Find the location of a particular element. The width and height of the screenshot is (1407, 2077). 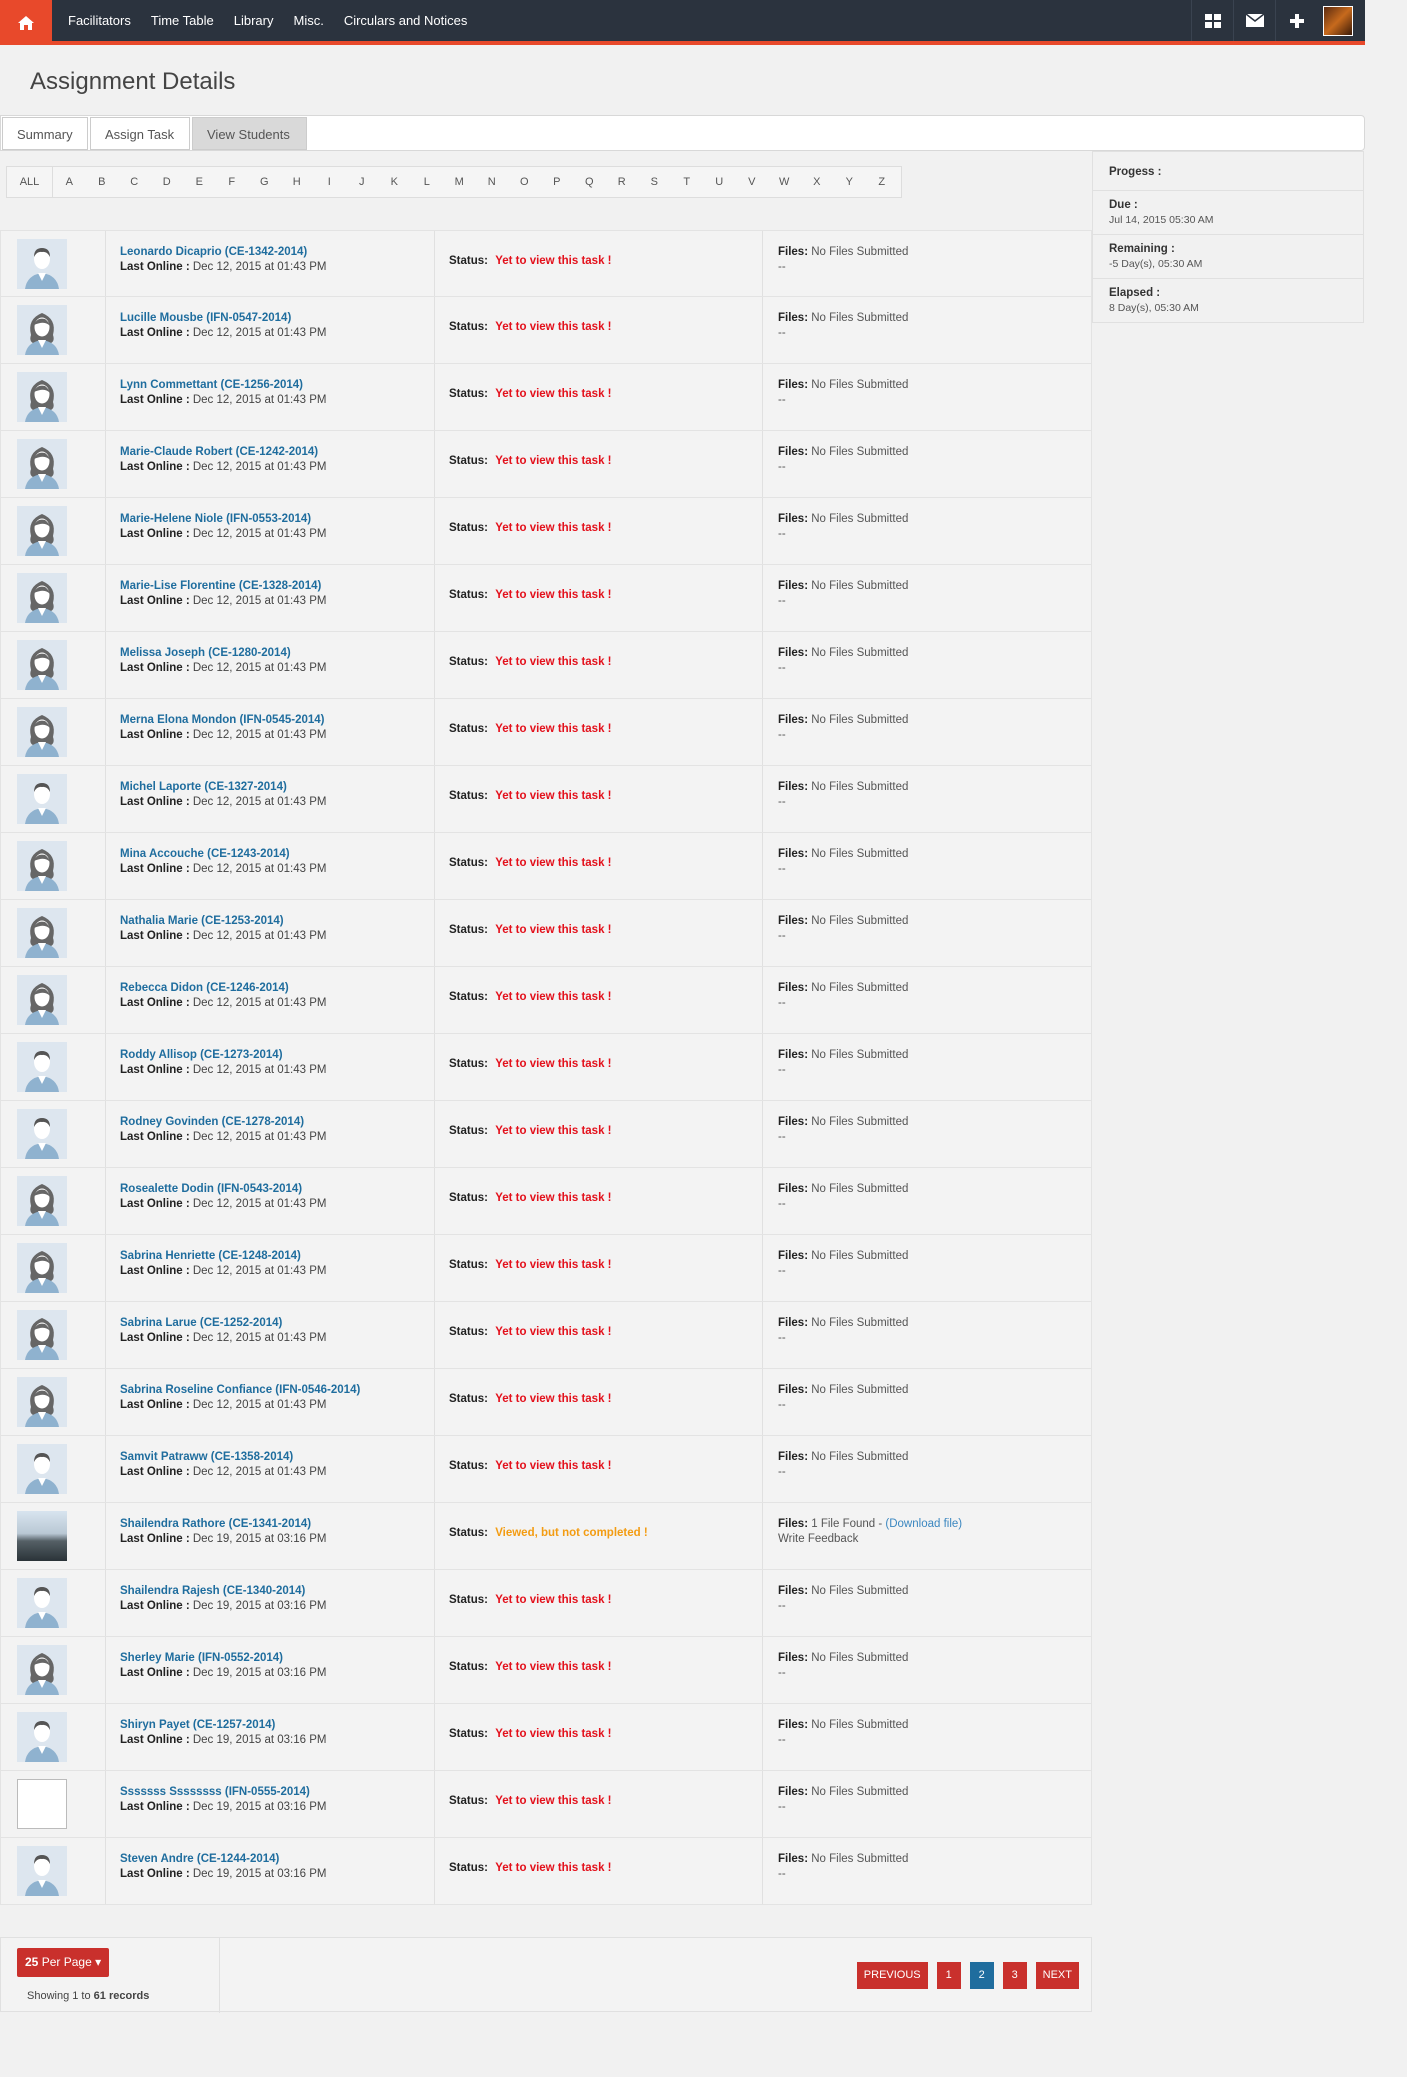

alpha-filter-c: C is located at coordinates (134, 182).